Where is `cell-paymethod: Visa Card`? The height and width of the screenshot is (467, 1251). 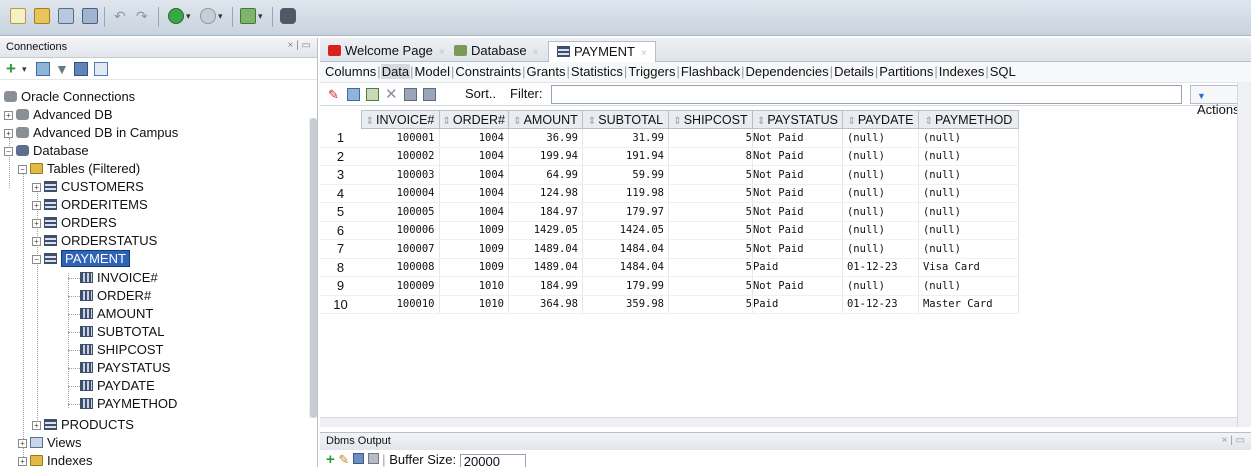
cell-paymethod: Visa Card is located at coordinates (968, 267).